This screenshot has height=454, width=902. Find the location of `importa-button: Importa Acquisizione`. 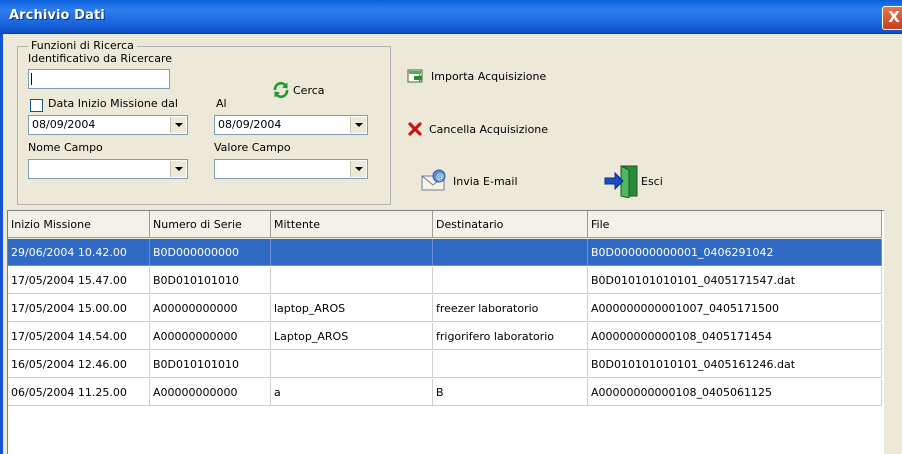

importa-button: Importa Acquisizione is located at coordinates (476, 76).